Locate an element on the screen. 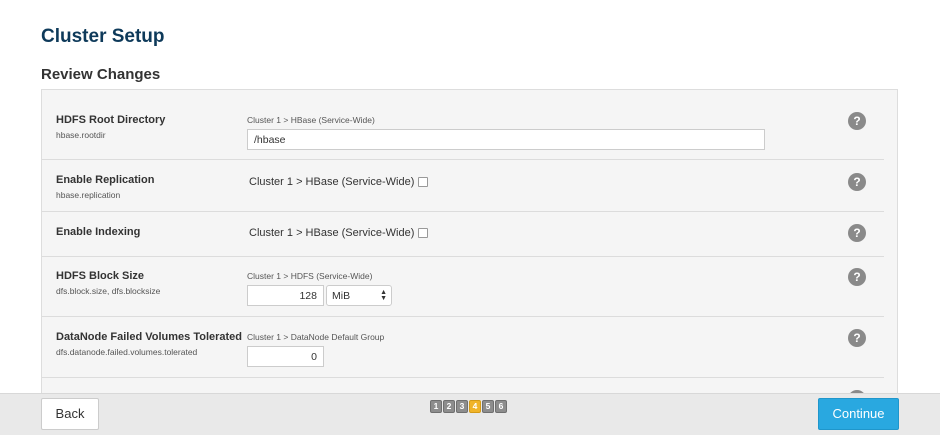  step-1: 1 is located at coordinates (436, 406).